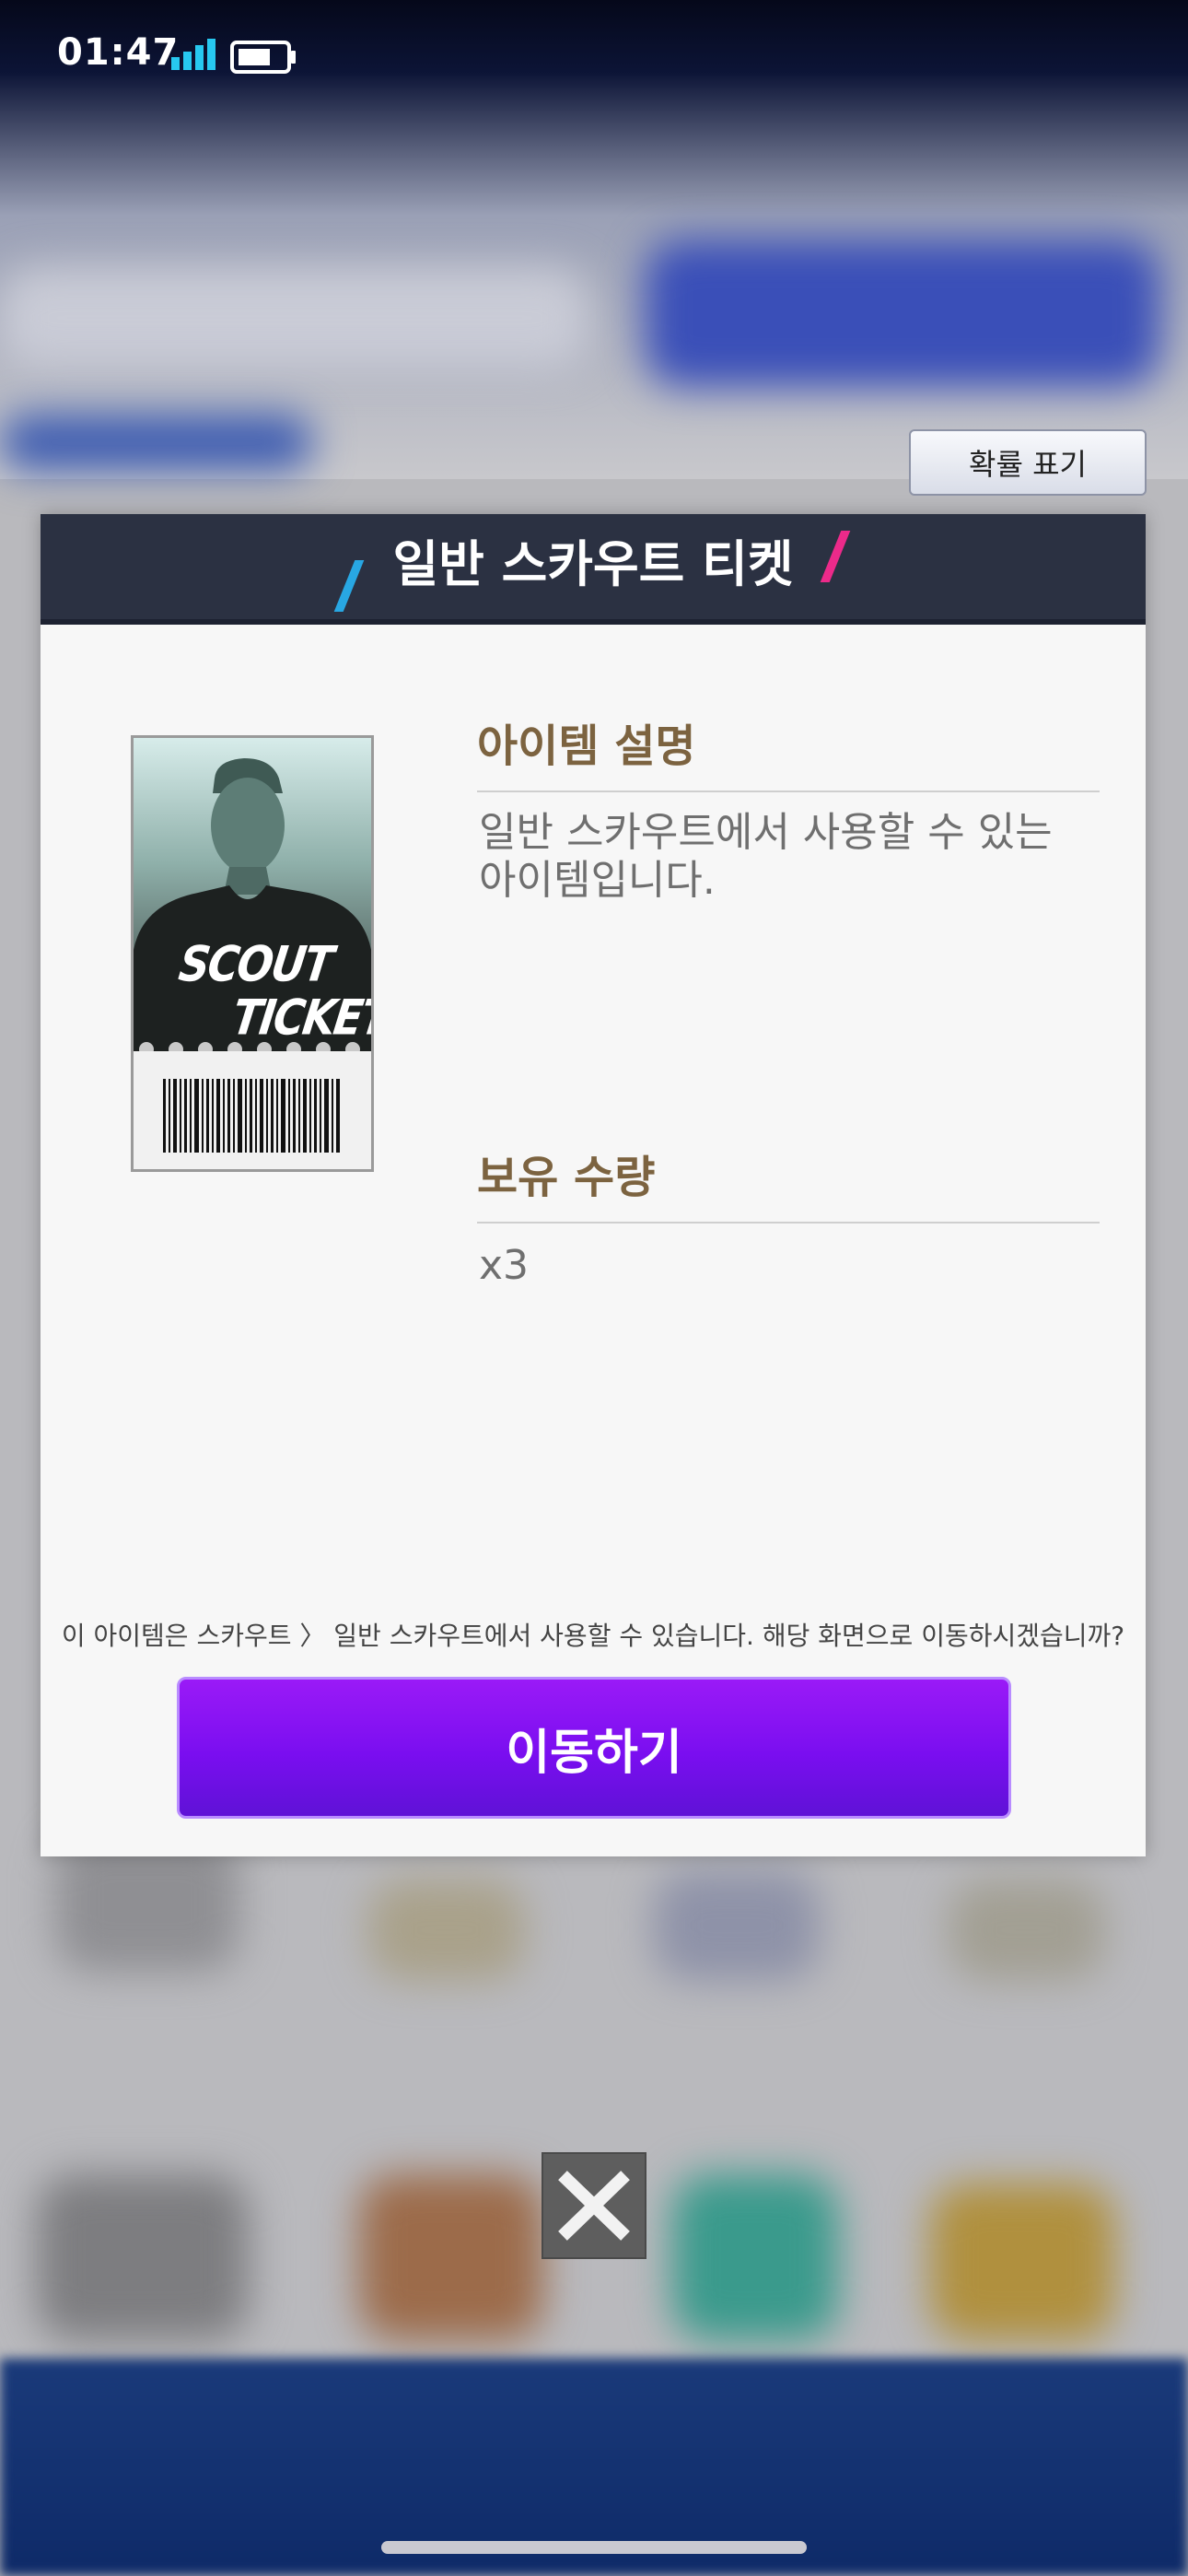  Describe the element at coordinates (251, 1116) in the screenshot. I see `barcode-icon` at that location.